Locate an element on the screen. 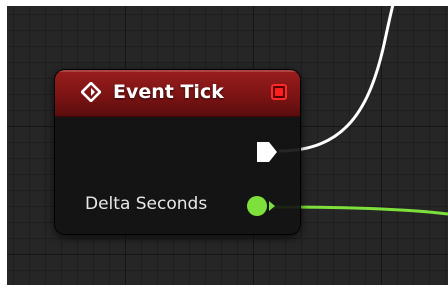 The image size is (448, 291). node-title: Event Tick is located at coordinates (168, 92).